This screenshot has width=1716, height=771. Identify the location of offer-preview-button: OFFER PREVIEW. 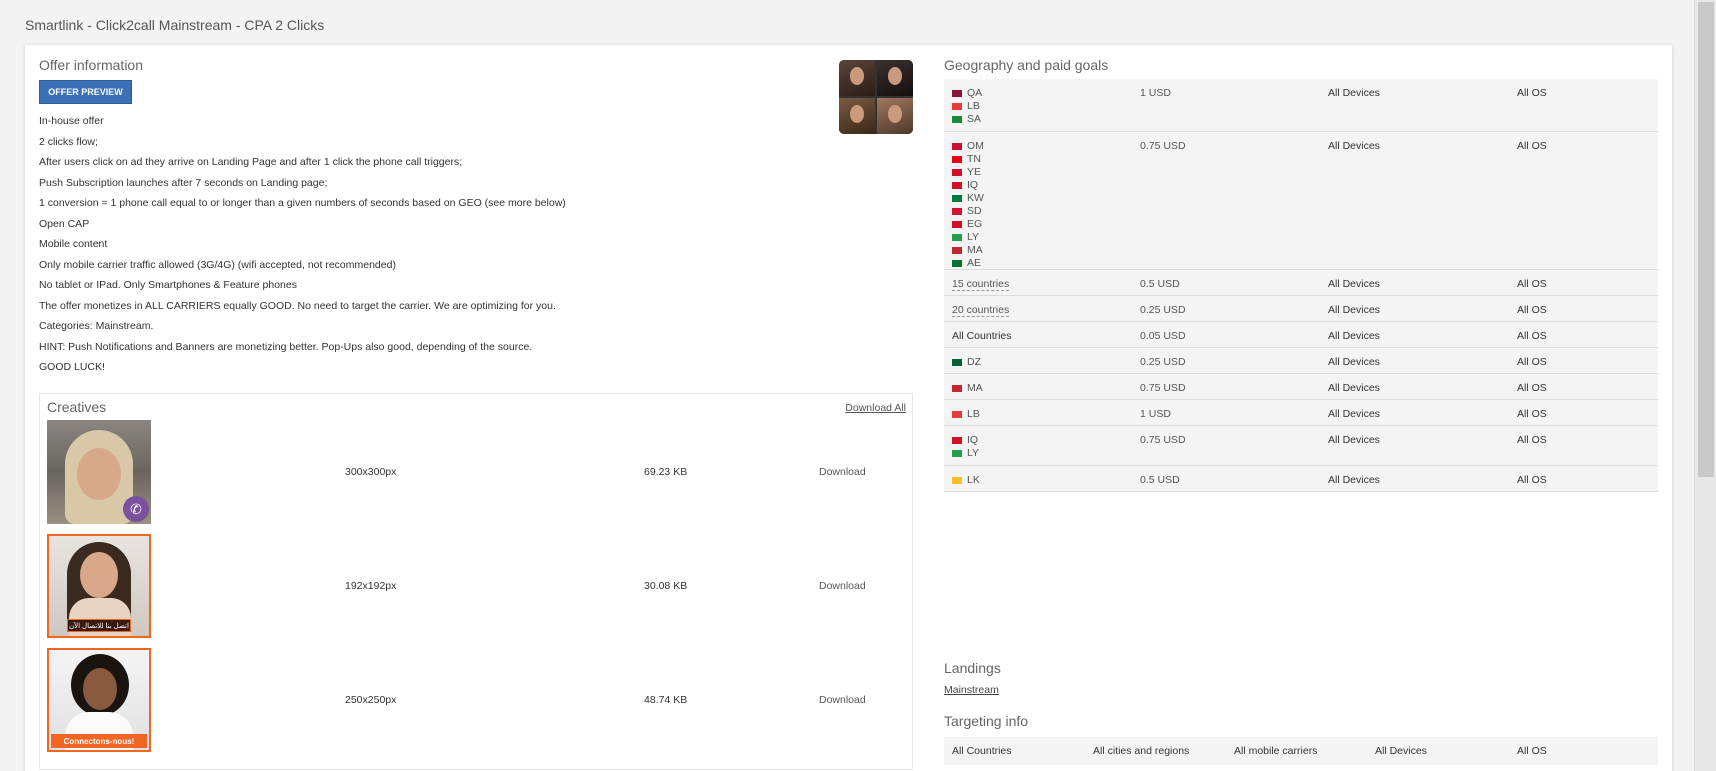
(85, 92).